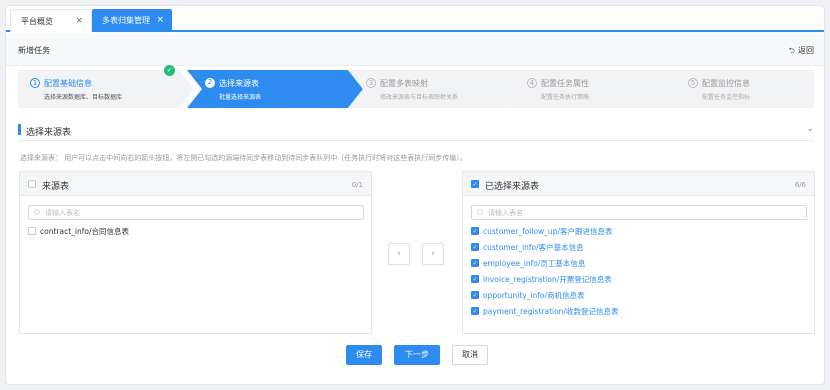 The width and height of the screenshot is (830, 390). Describe the element at coordinates (415, 19) in the screenshot. I see `tab-bar: 平台概览 × 多表归集管理 ×` at that location.